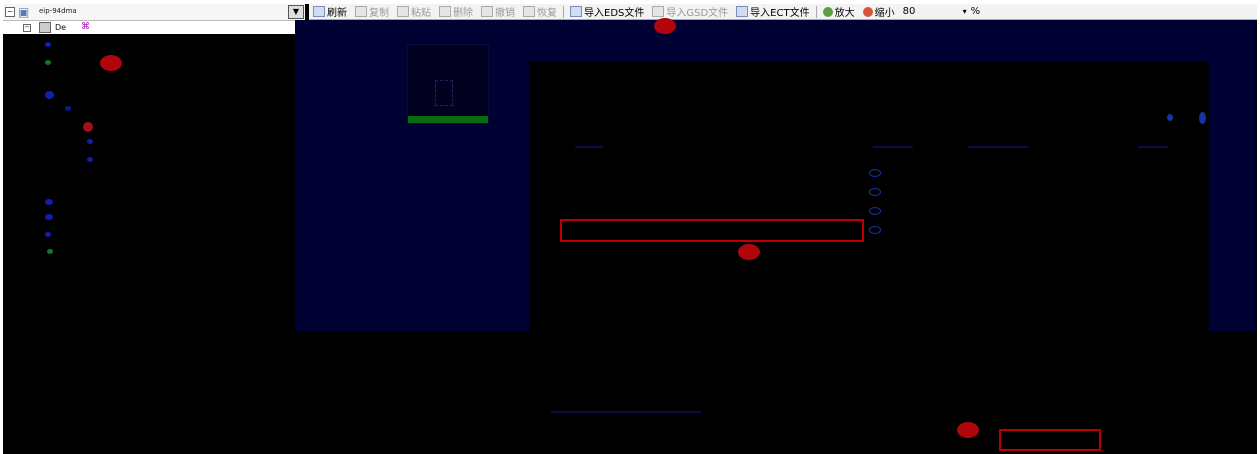  What do you see at coordinates (658, 11) in the screenshot?
I see `import-gsd-icon` at bounding box center [658, 11].